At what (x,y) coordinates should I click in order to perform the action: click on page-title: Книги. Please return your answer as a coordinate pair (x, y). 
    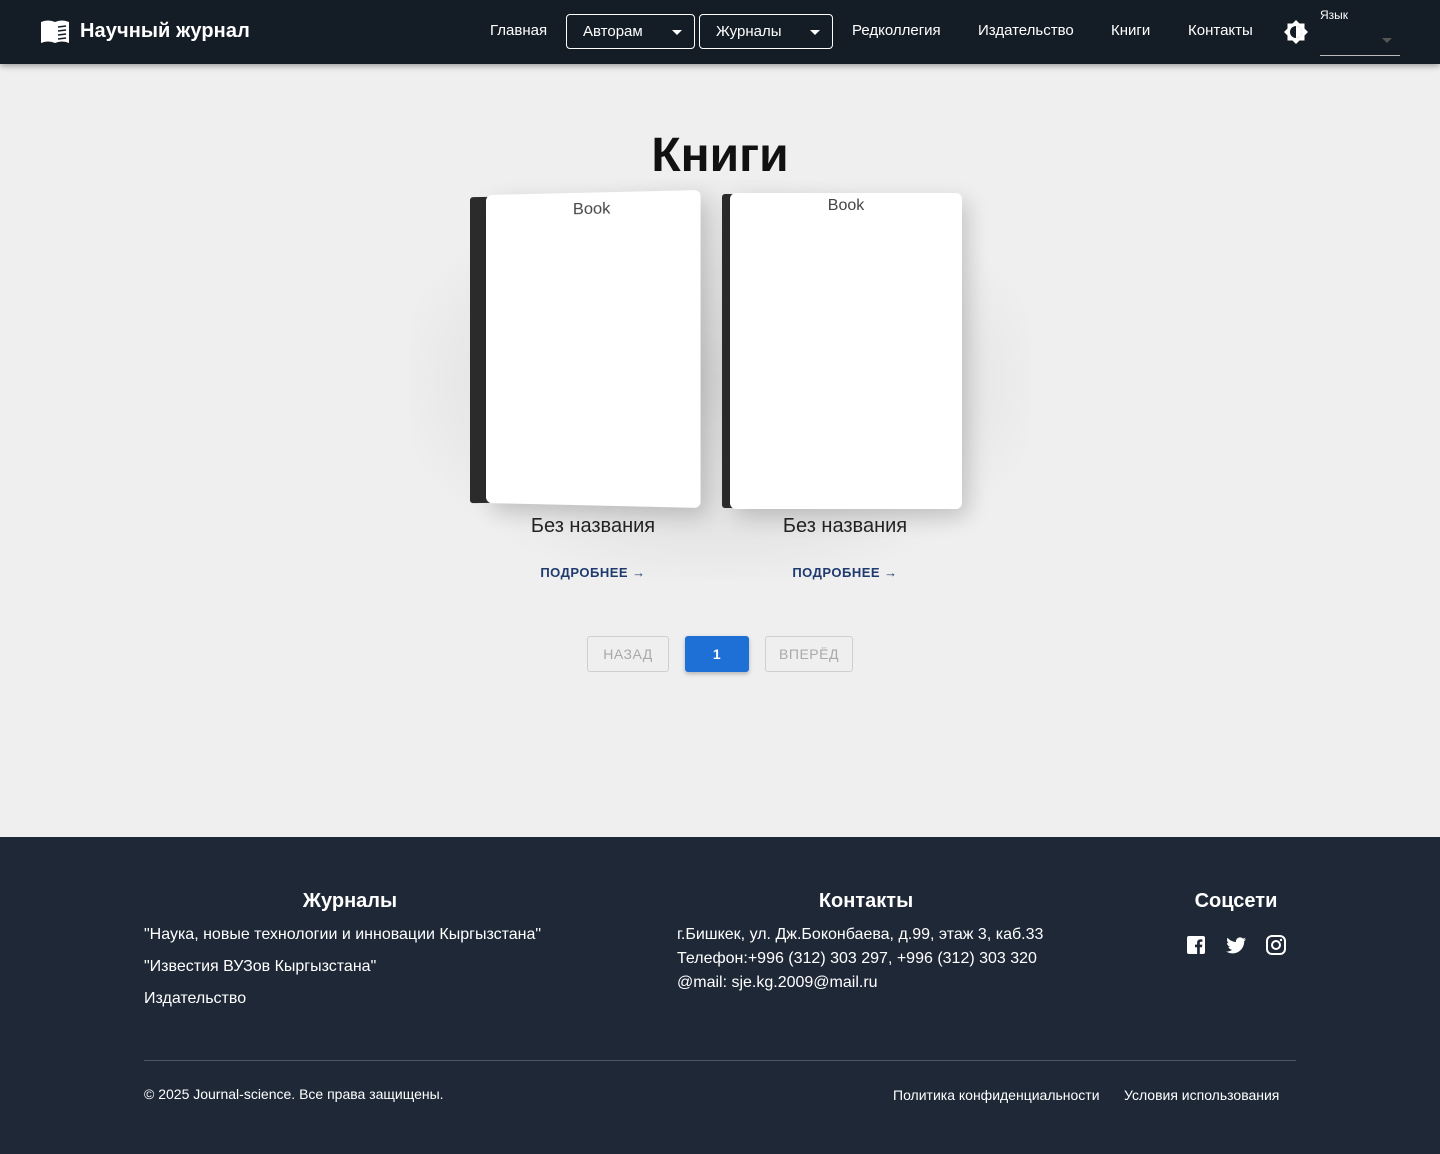
    Looking at the image, I should click on (720, 155).